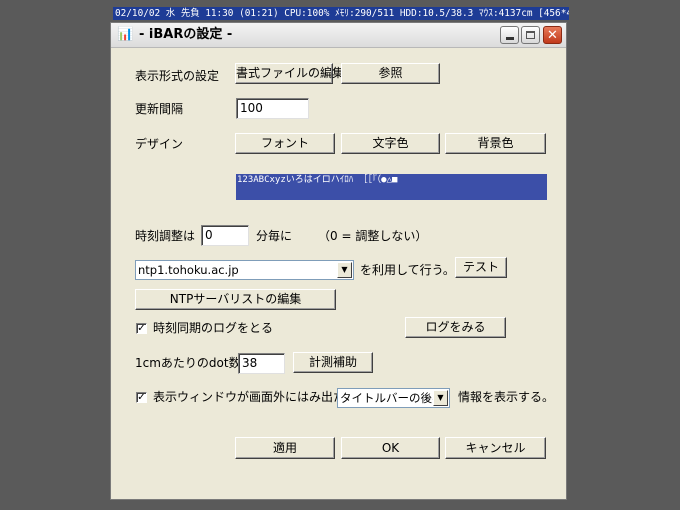 Image resolution: width=680 pixels, height=510 pixels. What do you see at coordinates (289, 73) in the screenshot?
I see `edit-format-file-button: 書式ファイルの編集` at bounding box center [289, 73].